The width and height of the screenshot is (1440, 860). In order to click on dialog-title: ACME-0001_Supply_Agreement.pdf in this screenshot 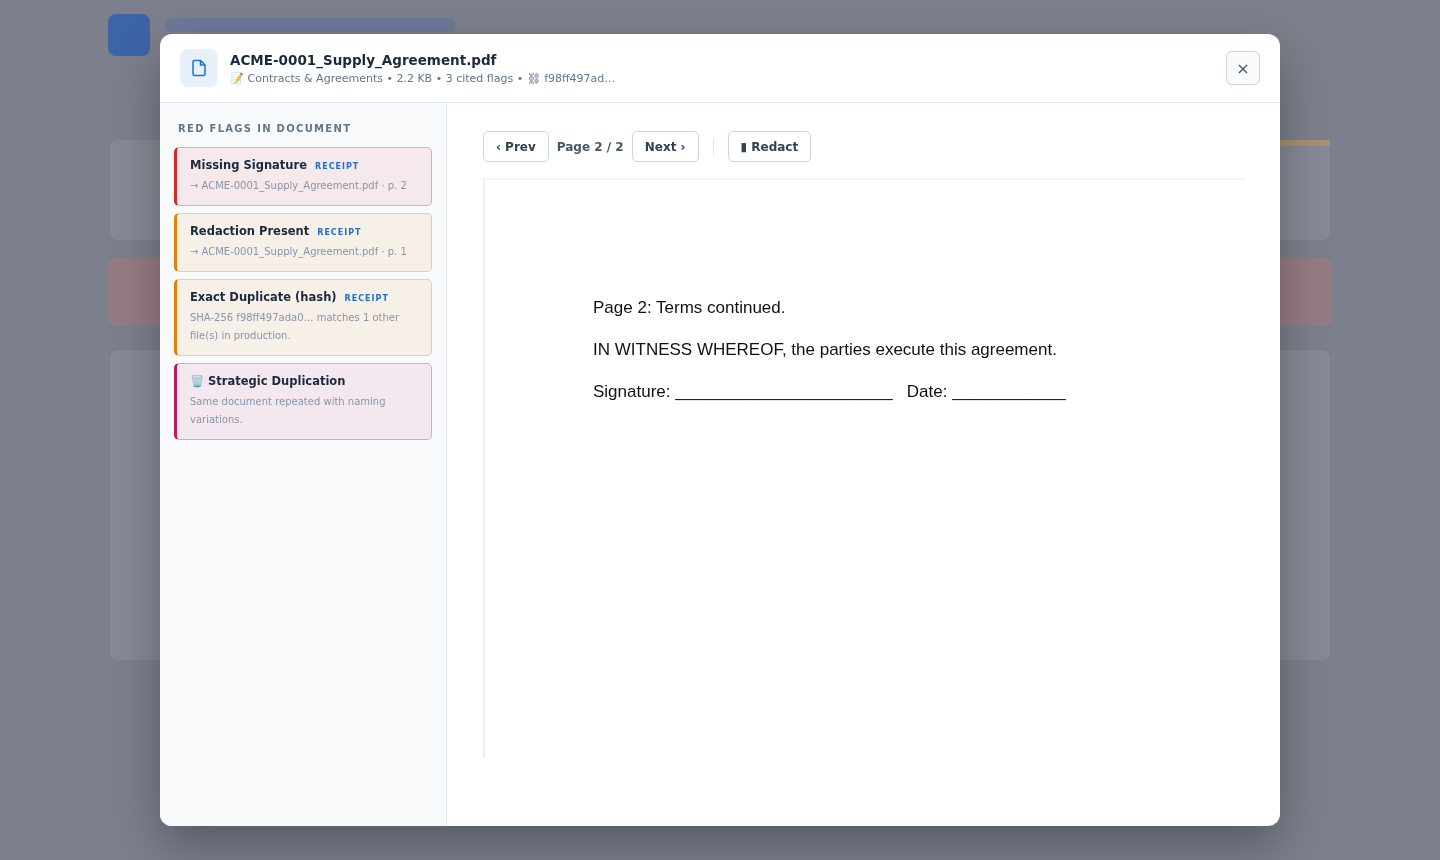, I will do `click(364, 59)`.